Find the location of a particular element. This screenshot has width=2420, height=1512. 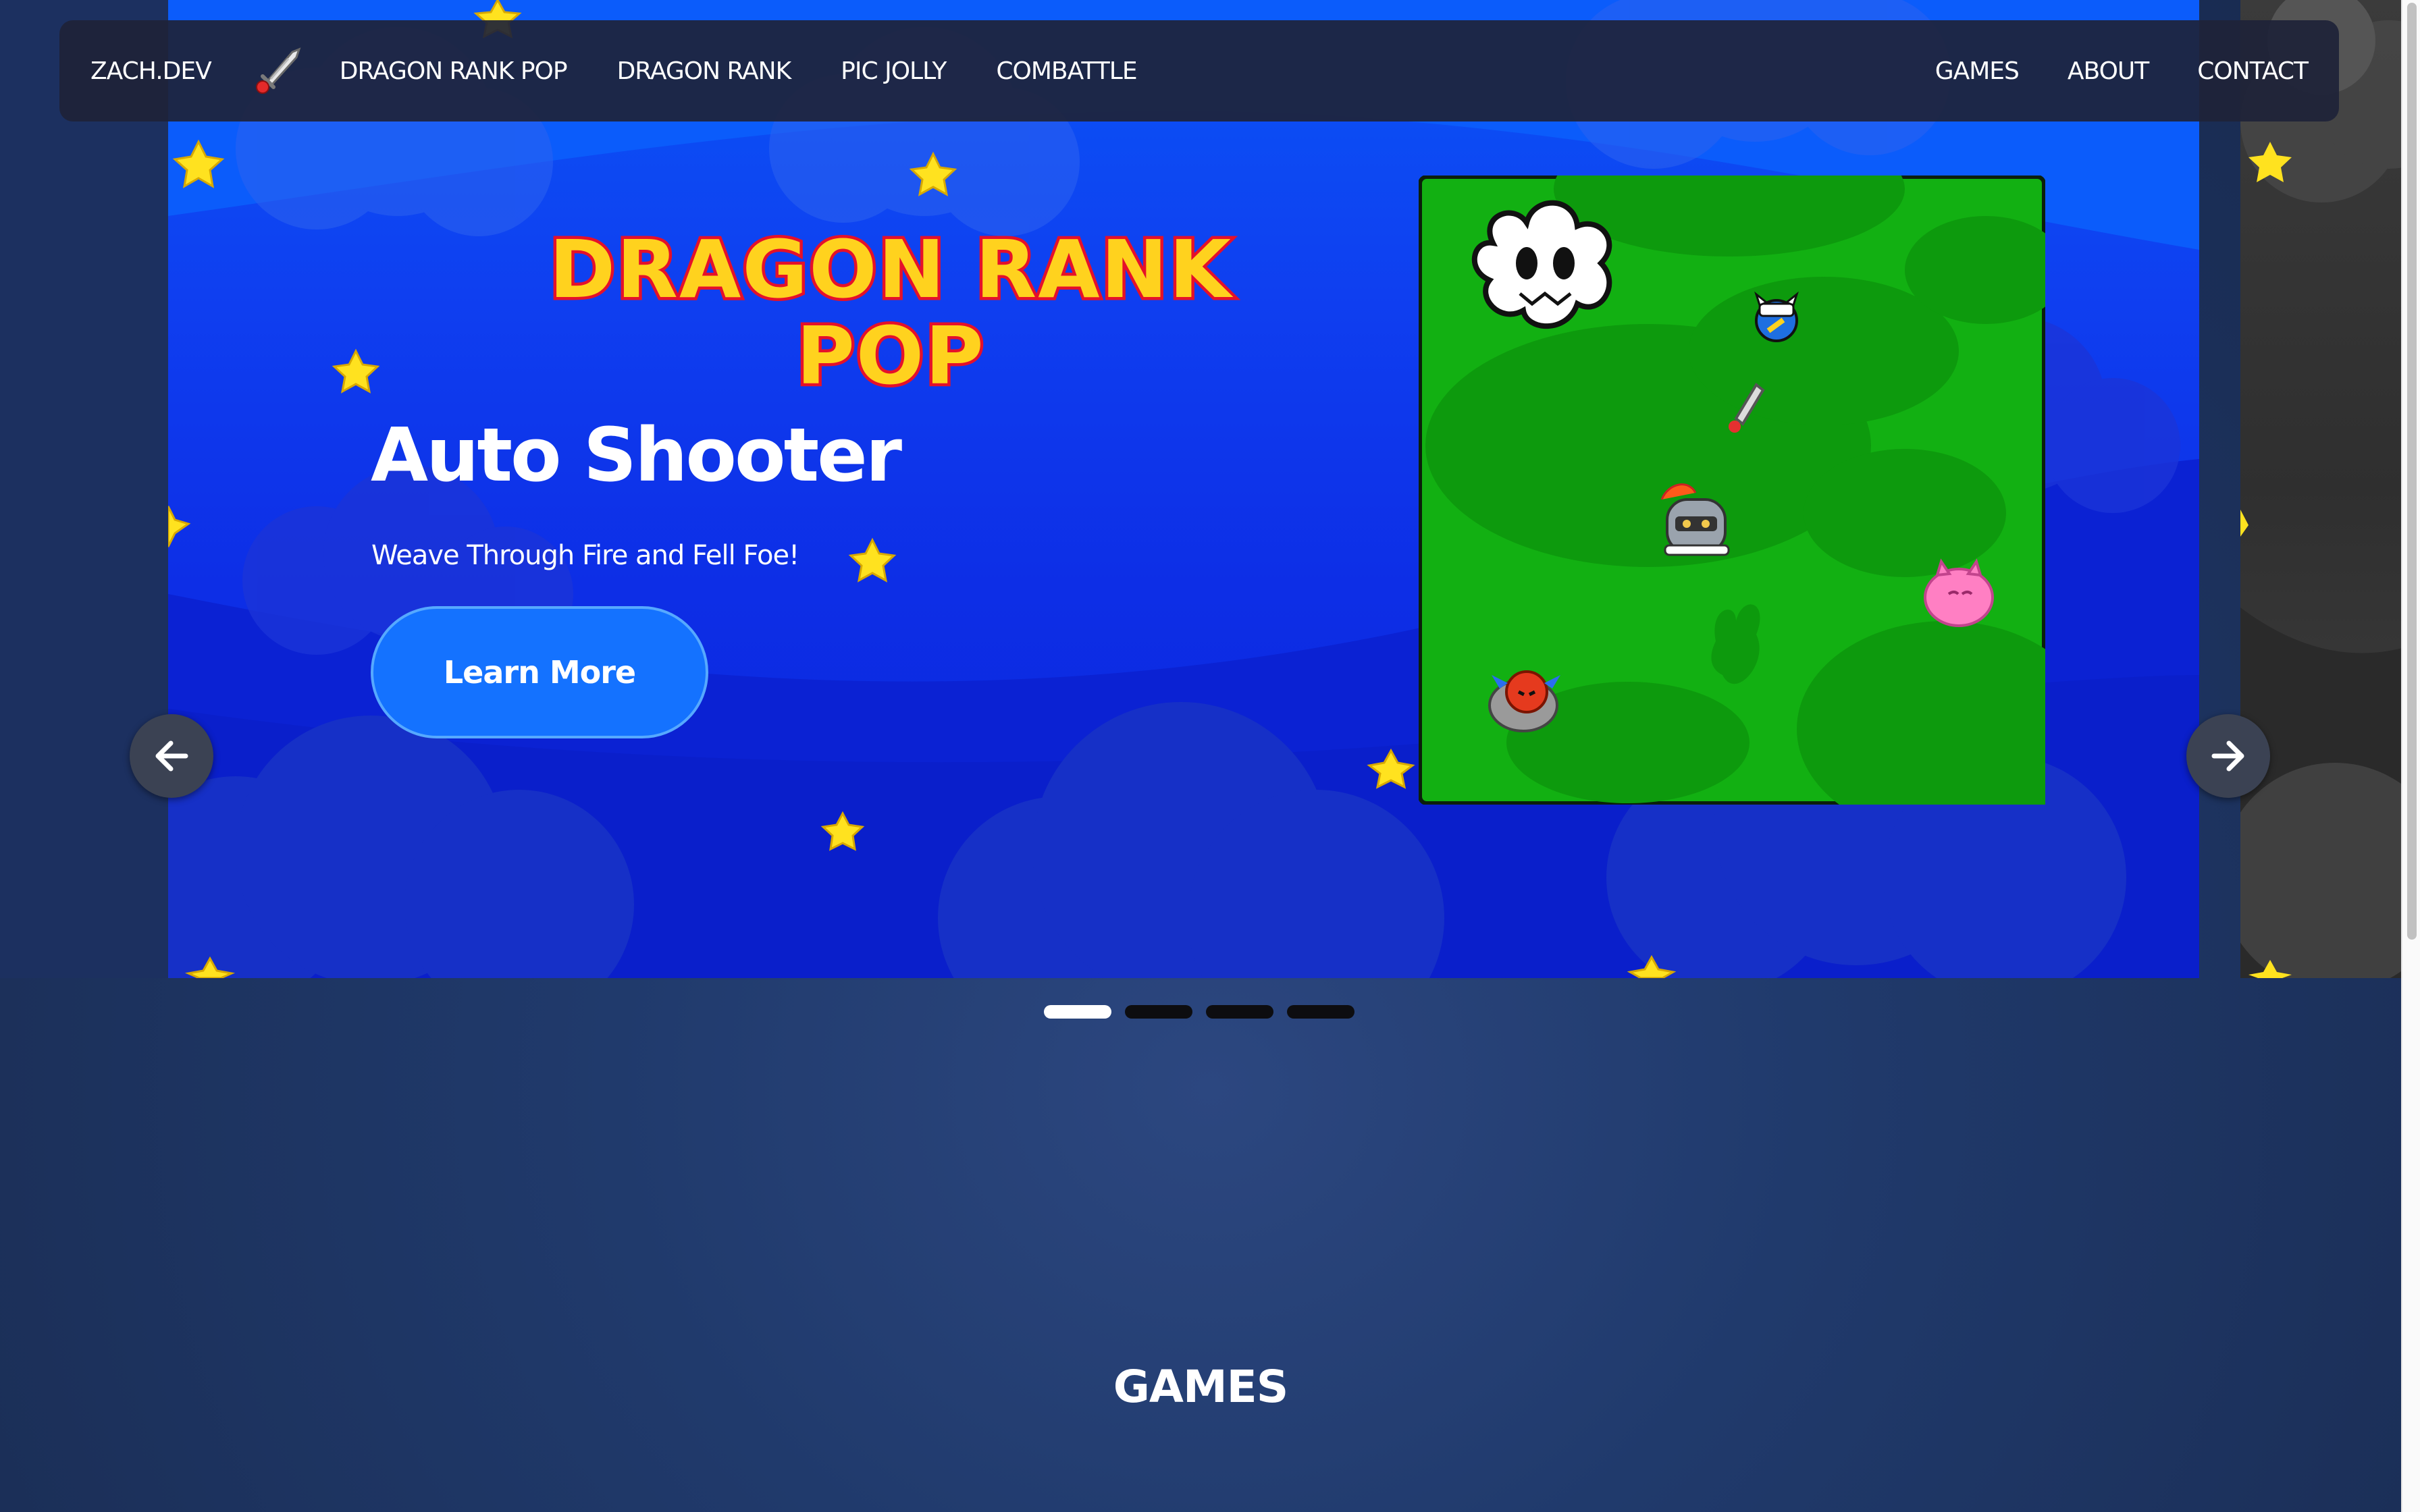

nav-link-about: ABOUT is located at coordinates (2108, 71).